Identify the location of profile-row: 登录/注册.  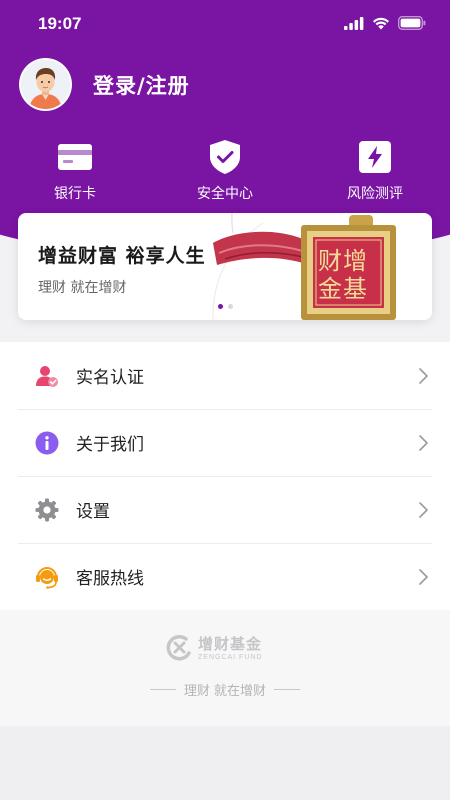
(104, 84).